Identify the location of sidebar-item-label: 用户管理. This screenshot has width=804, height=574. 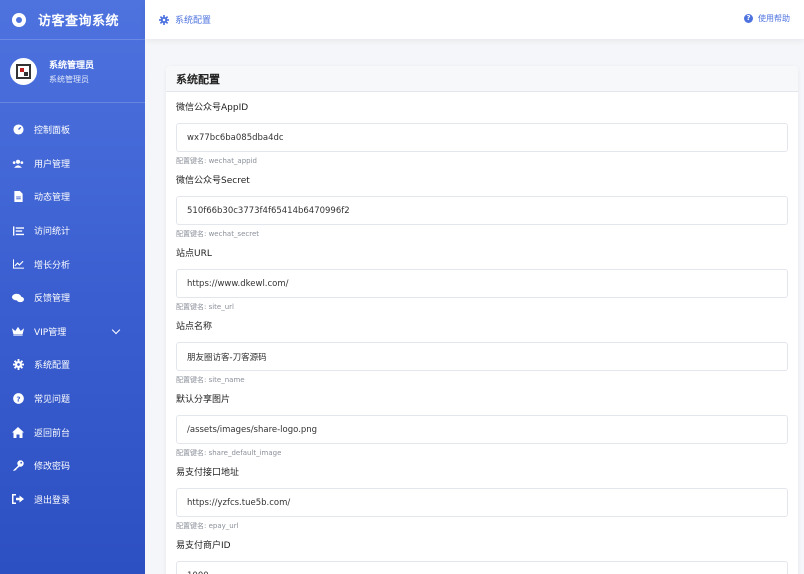
(52, 164).